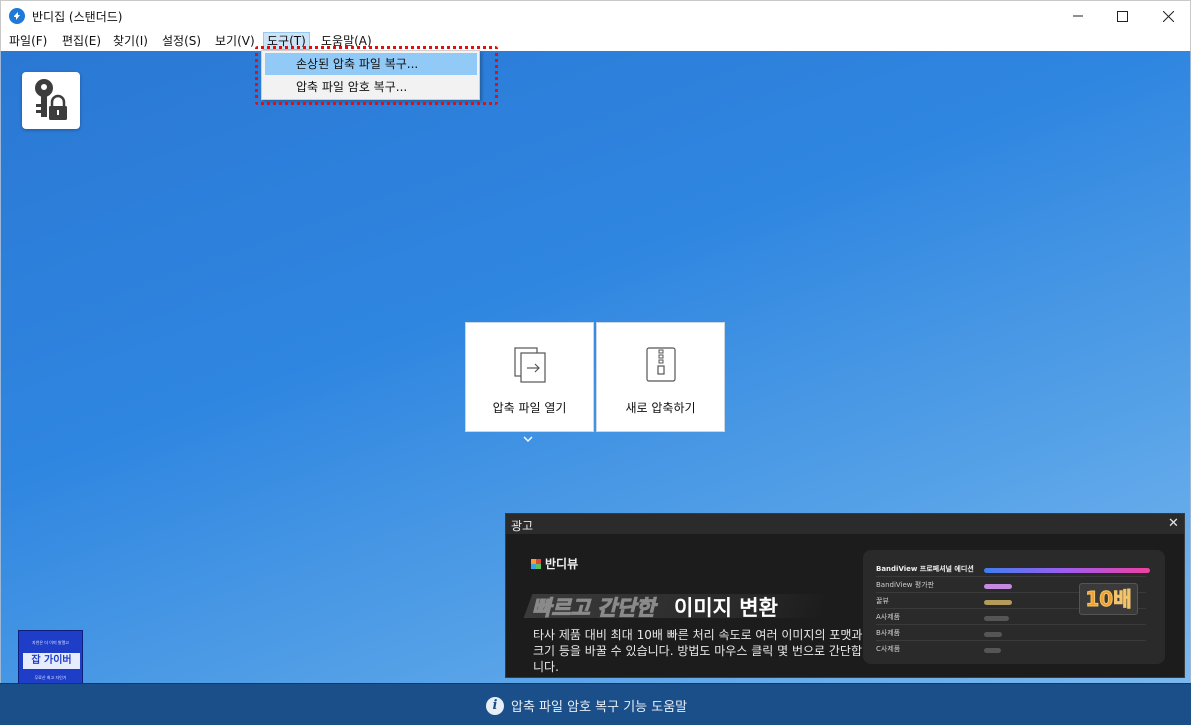  Describe the element at coordinates (235, 41) in the screenshot. I see `menu-view: 보기(V)` at that location.